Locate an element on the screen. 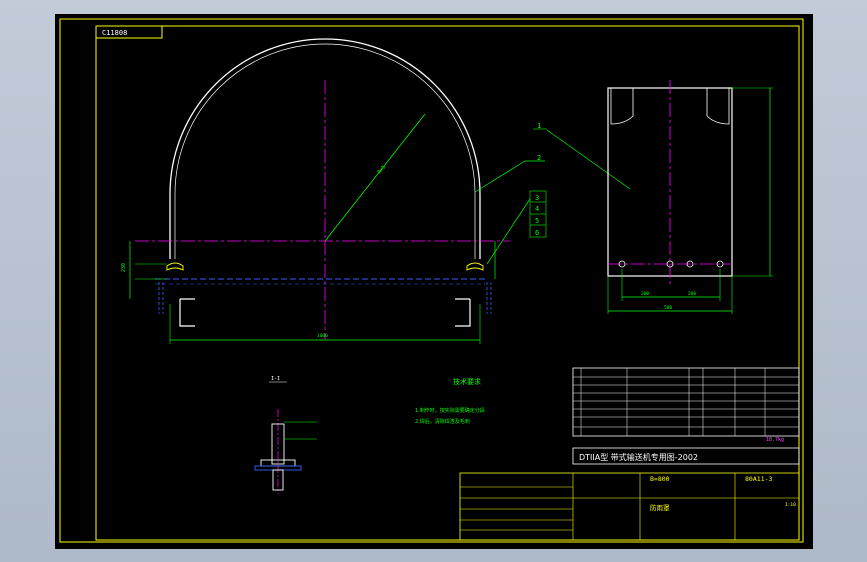  base-dim-a: 200 is located at coordinates (645, 294).